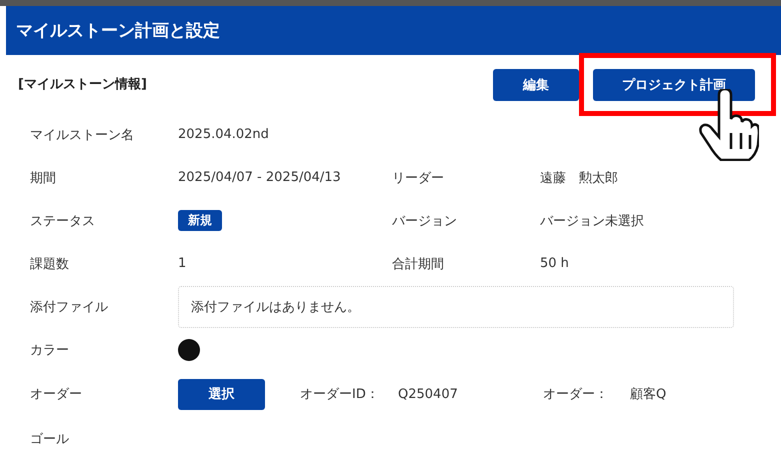 The width and height of the screenshot is (781, 452). I want to click on field-label: 添付ファイル, so click(69, 307).